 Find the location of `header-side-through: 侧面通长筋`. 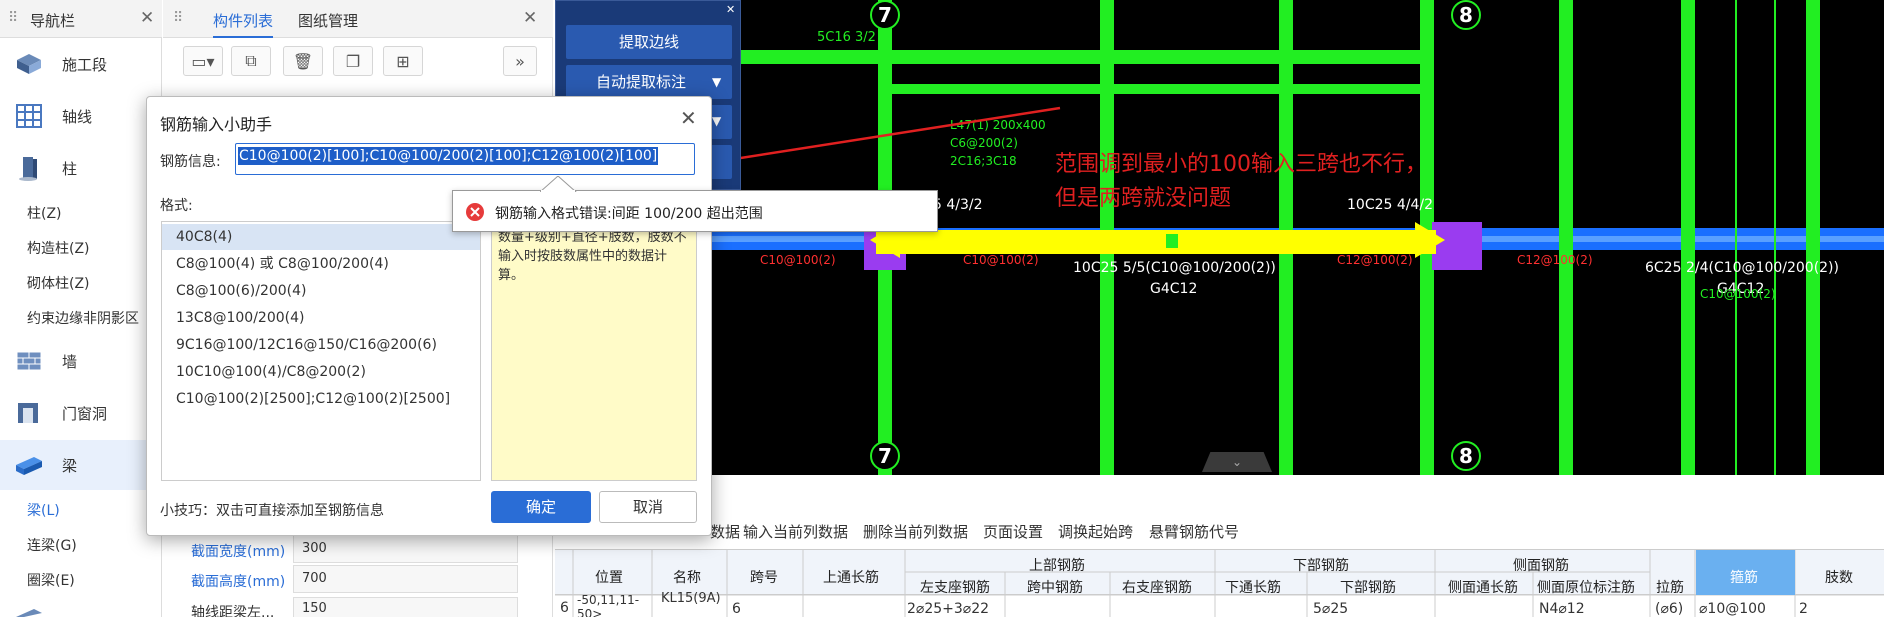

header-side-through: 侧面通长筋 is located at coordinates (1483, 588).